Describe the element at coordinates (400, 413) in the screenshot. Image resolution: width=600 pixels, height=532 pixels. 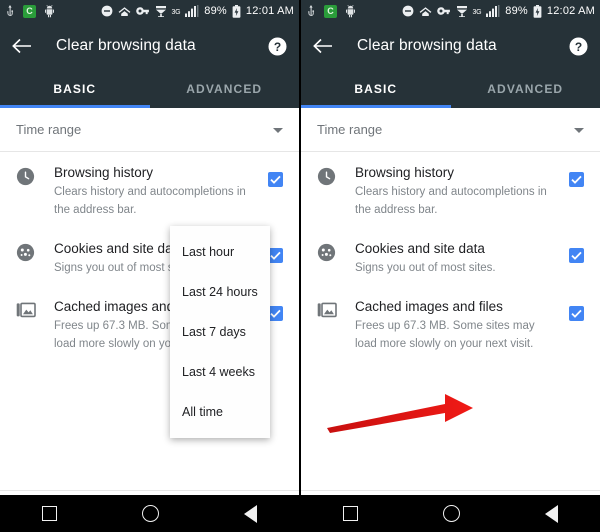
I see `red-arrow-annotation` at that location.